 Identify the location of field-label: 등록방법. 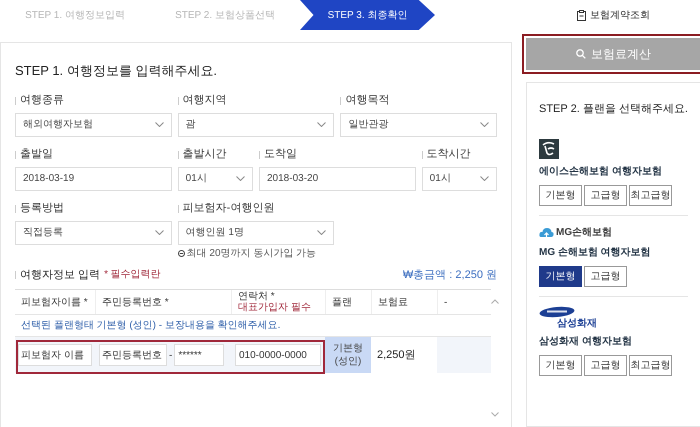
(42, 208).